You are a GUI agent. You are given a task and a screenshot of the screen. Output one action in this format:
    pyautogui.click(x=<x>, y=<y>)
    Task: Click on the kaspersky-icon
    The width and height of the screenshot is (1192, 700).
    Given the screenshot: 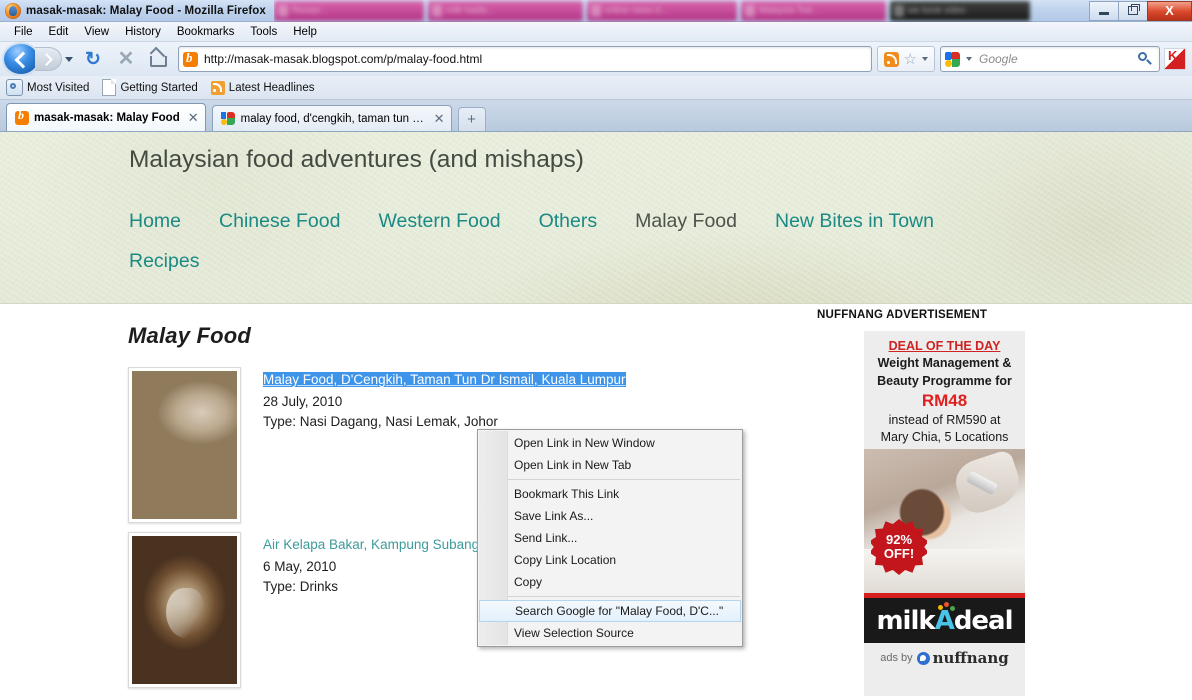 What is the action you would take?
    pyautogui.click(x=1175, y=59)
    